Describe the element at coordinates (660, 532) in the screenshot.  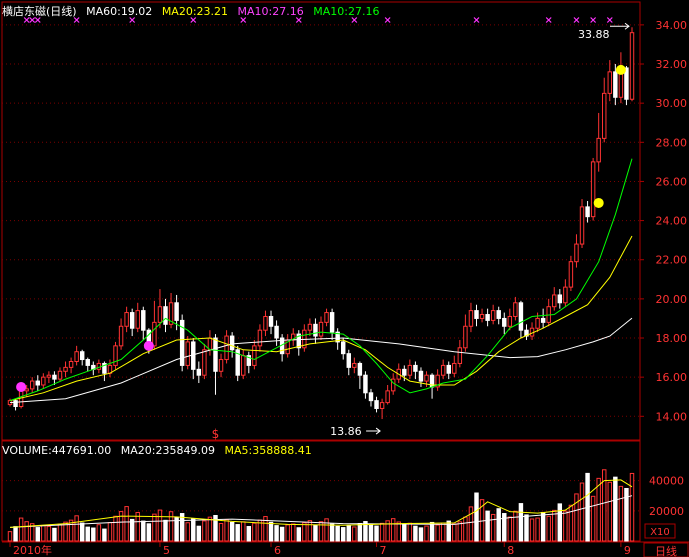
I see `volume-unit-label: X10` at that location.